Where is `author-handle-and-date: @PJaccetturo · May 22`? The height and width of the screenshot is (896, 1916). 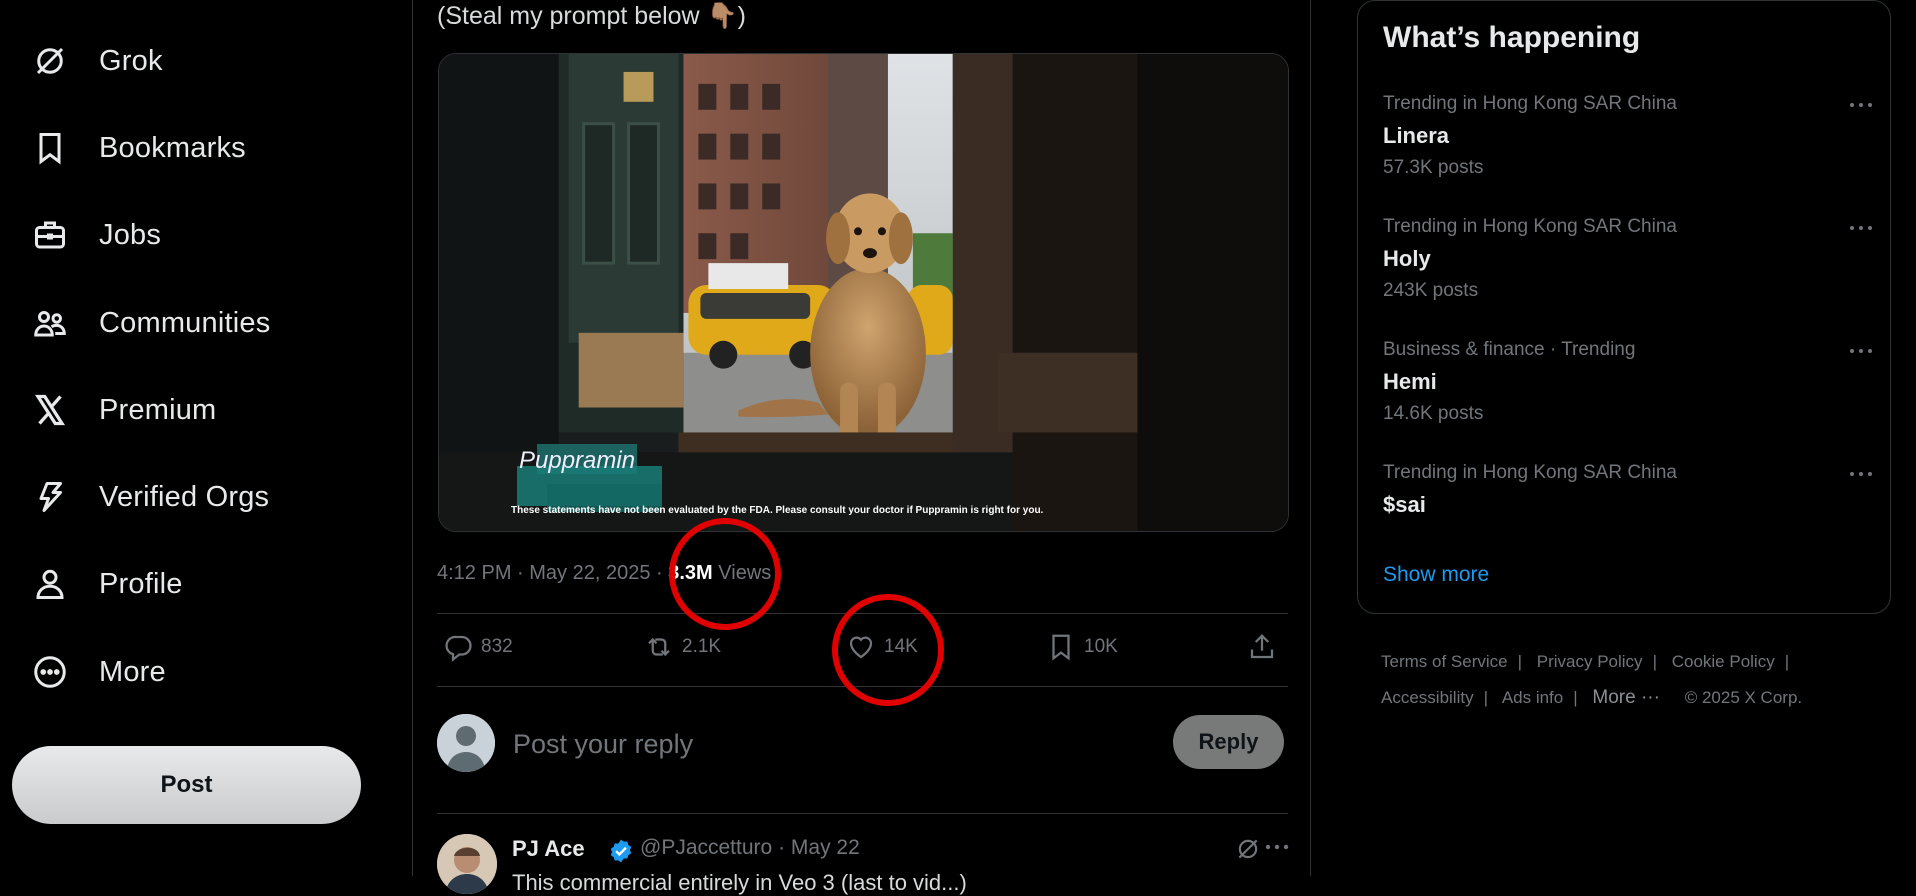
author-handle-and-date: @PJaccetturo · May 22 is located at coordinates (750, 847).